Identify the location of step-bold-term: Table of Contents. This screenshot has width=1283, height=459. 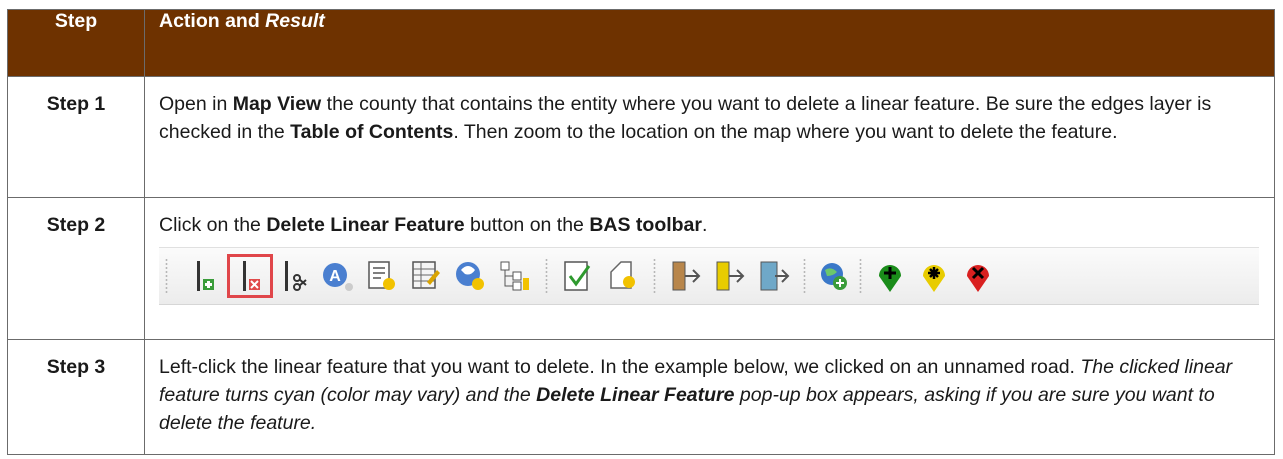
(372, 132).